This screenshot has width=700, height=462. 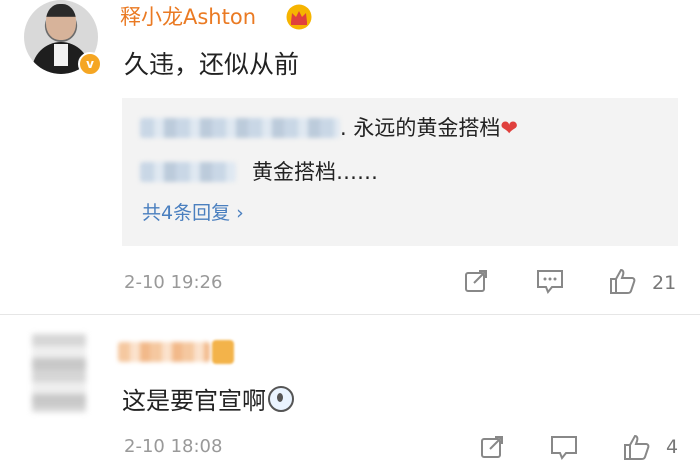 What do you see at coordinates (193, 213) in the screenshot?
I see `more-replies-link: 共4条回复 ›` at bounding box center [193, 213].